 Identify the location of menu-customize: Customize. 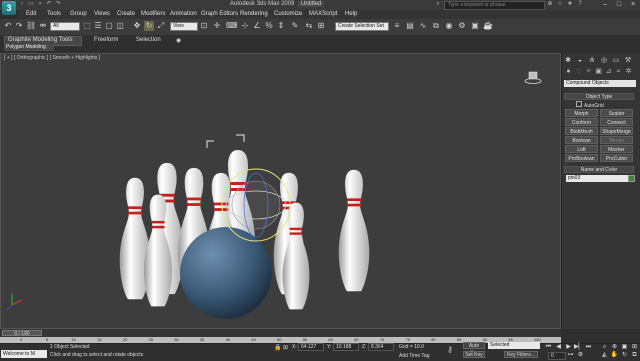
(288, 14).